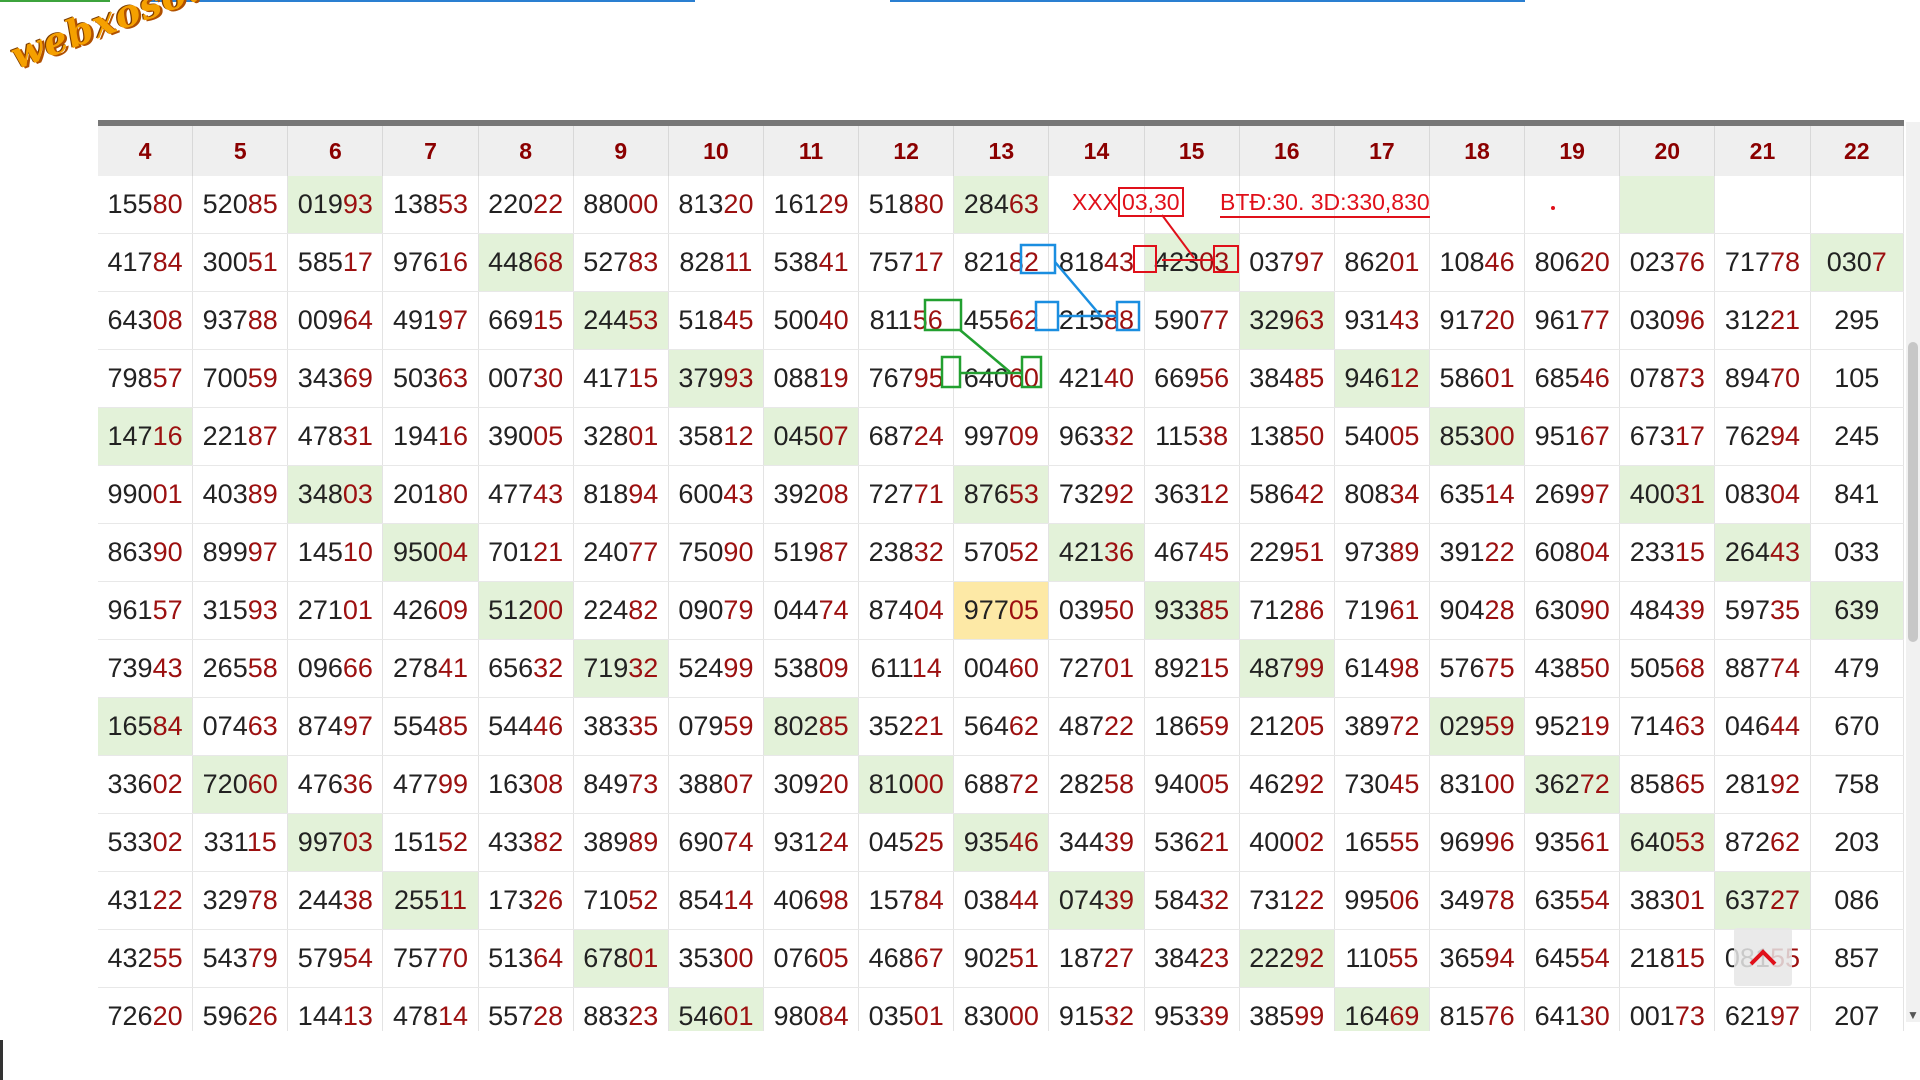  What do you see at coordinates (1367, 668) in the screenshot?
I see `number-head: 614` at bounding box center [1367, 668].